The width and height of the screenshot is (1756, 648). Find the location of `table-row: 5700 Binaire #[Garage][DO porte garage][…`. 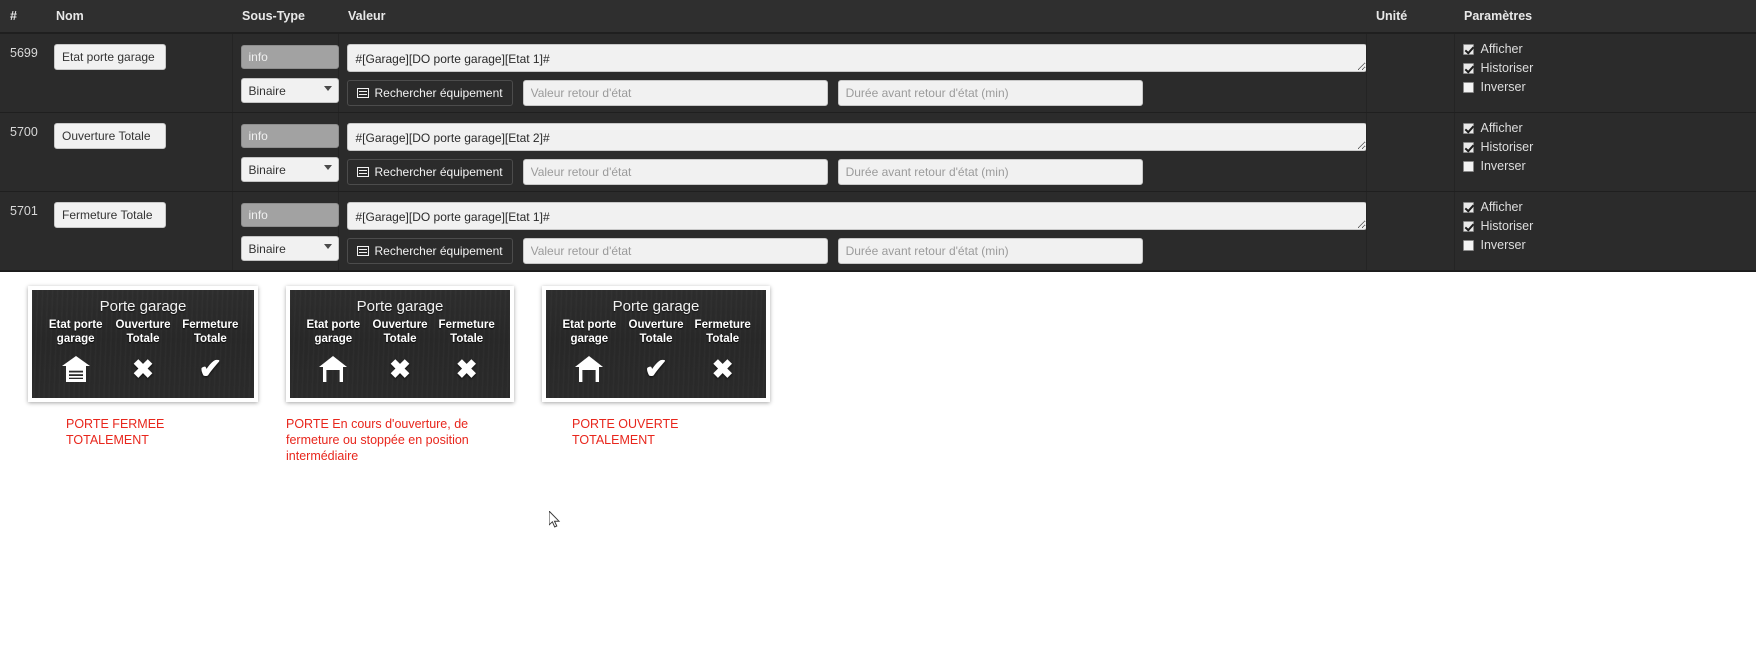

table-row: 5700 Binaire #[Garage][DO porte garage][… is located at coordinates (878, 152).